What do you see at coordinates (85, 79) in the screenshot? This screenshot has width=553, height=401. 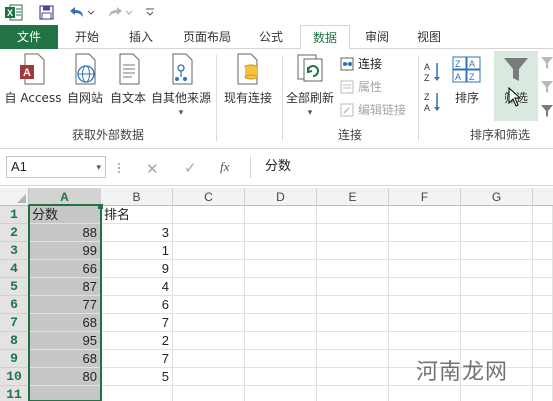 I see `from-web-button: 自网站` at bounding box center [85, 79].